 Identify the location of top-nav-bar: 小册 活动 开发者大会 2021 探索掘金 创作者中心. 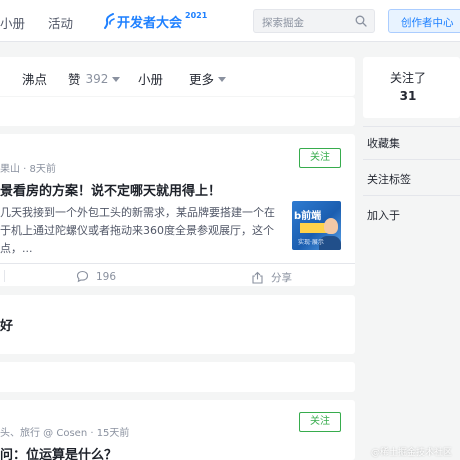
(230, 21).